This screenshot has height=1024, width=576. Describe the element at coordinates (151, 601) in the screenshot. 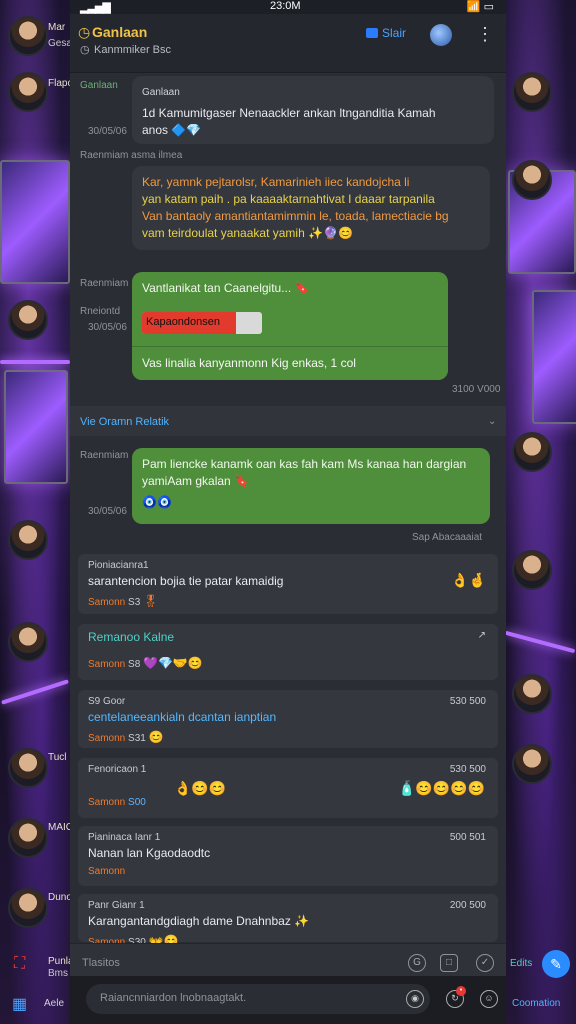

I see `emoji-icon: 🎖` at that location.